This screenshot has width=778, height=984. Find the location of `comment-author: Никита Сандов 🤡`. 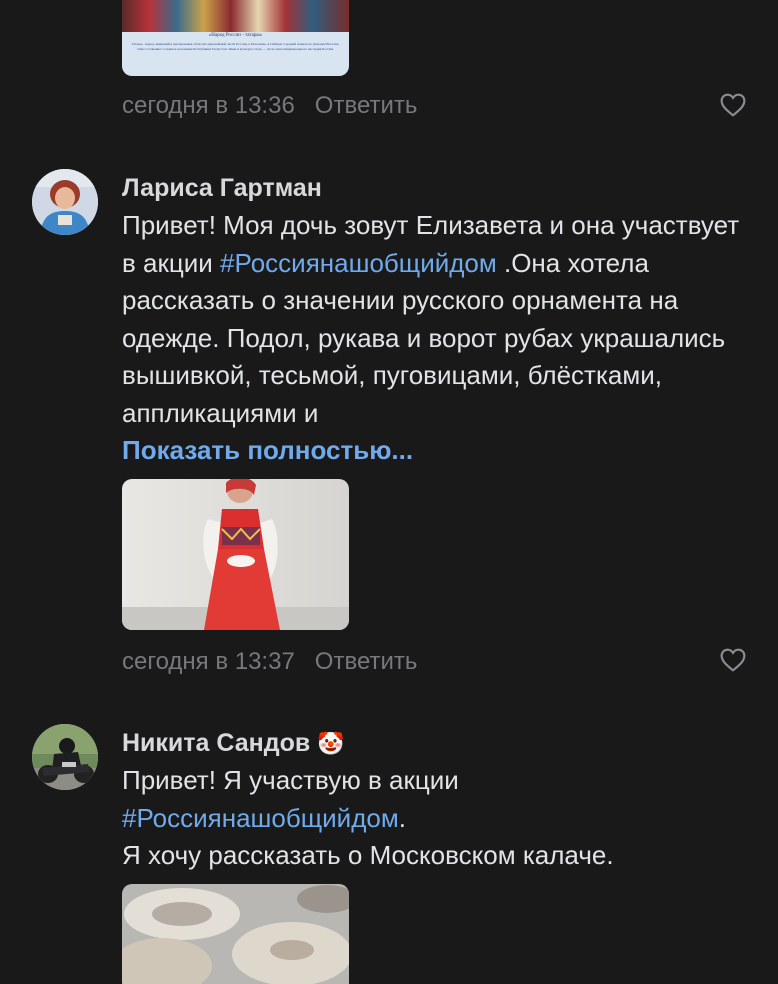

comment-author: Никита Сандов 🤡 is located at coordinates (233, 743).